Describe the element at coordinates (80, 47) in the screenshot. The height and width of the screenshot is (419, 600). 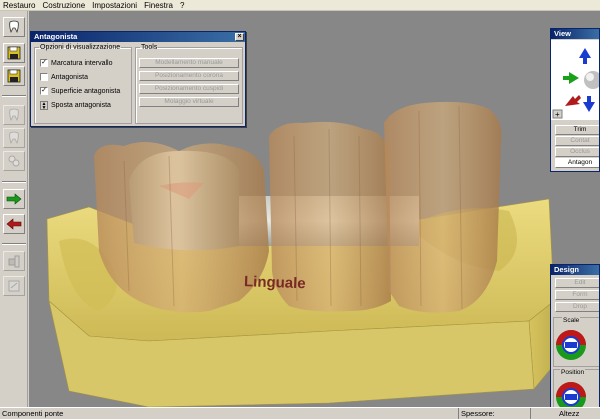
I see `options-legend: Opzioni di visualizzazione` at that location.